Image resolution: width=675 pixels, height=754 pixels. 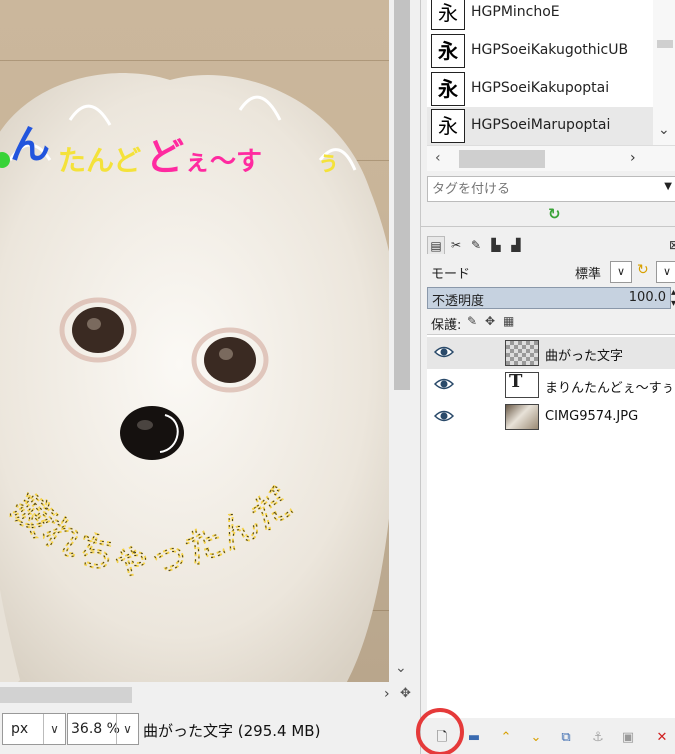 I want to click on panel-menu-icon: ⊠, so click(x=670, y=245).